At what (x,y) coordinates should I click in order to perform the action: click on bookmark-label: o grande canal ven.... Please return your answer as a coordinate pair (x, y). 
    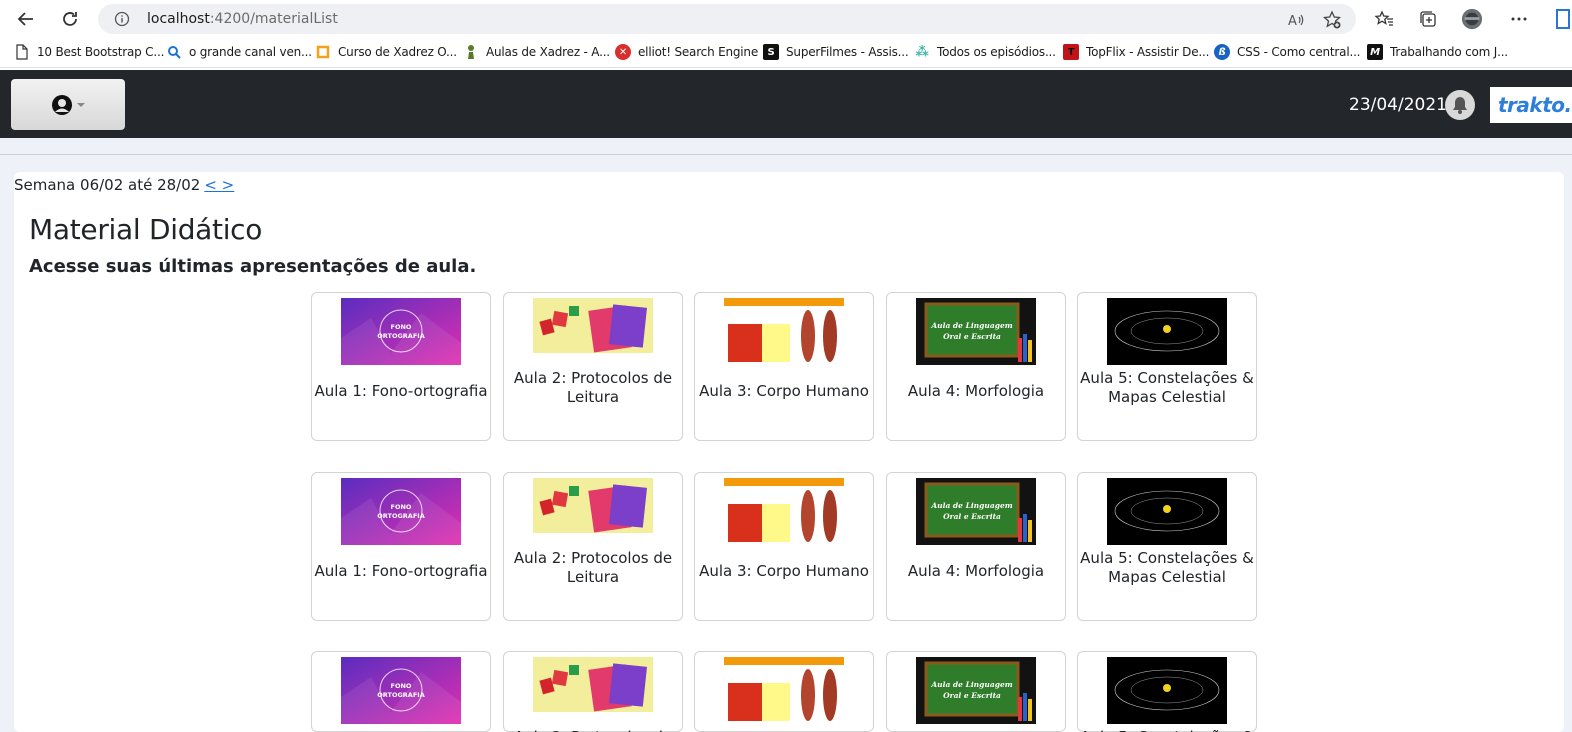
    Looking at the image, I should click on (250, 52).